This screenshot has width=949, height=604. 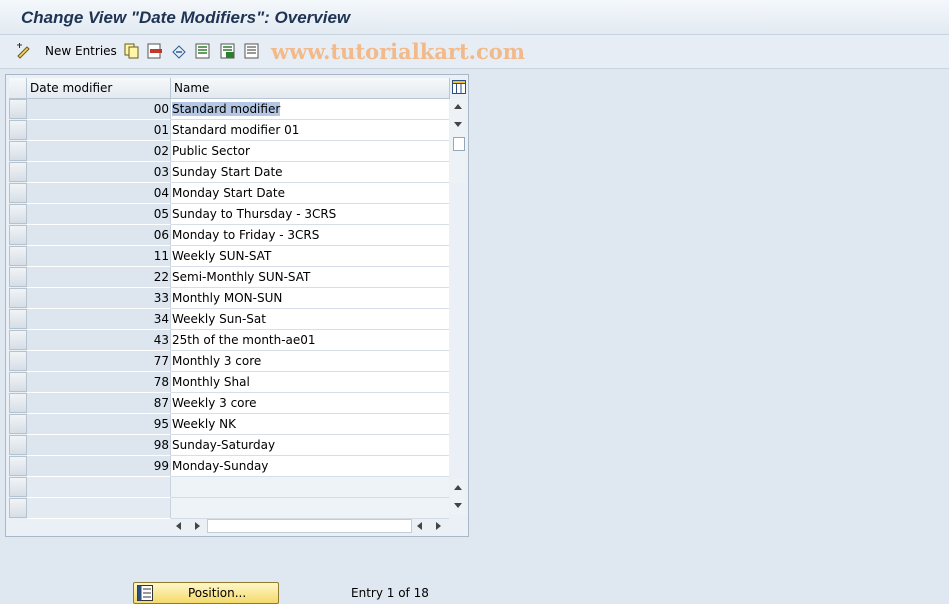 What do you see at coordinates (458, 487) in the screenshot?
I see `page-up-arrow-icon` at bounding box center [458, 487].